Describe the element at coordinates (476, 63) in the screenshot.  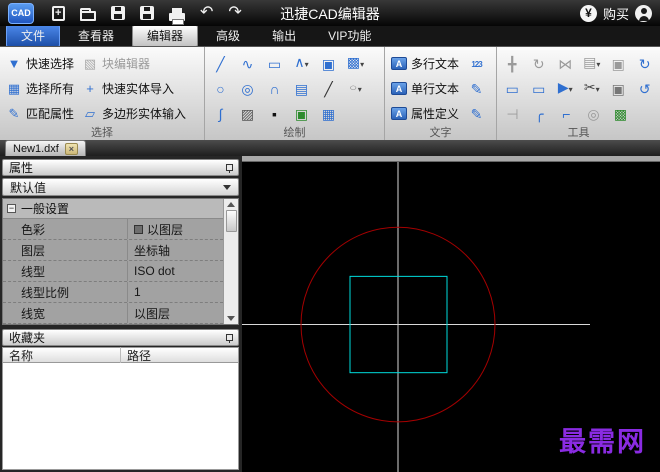
I see `text-numbering-icon: 123` at that location.